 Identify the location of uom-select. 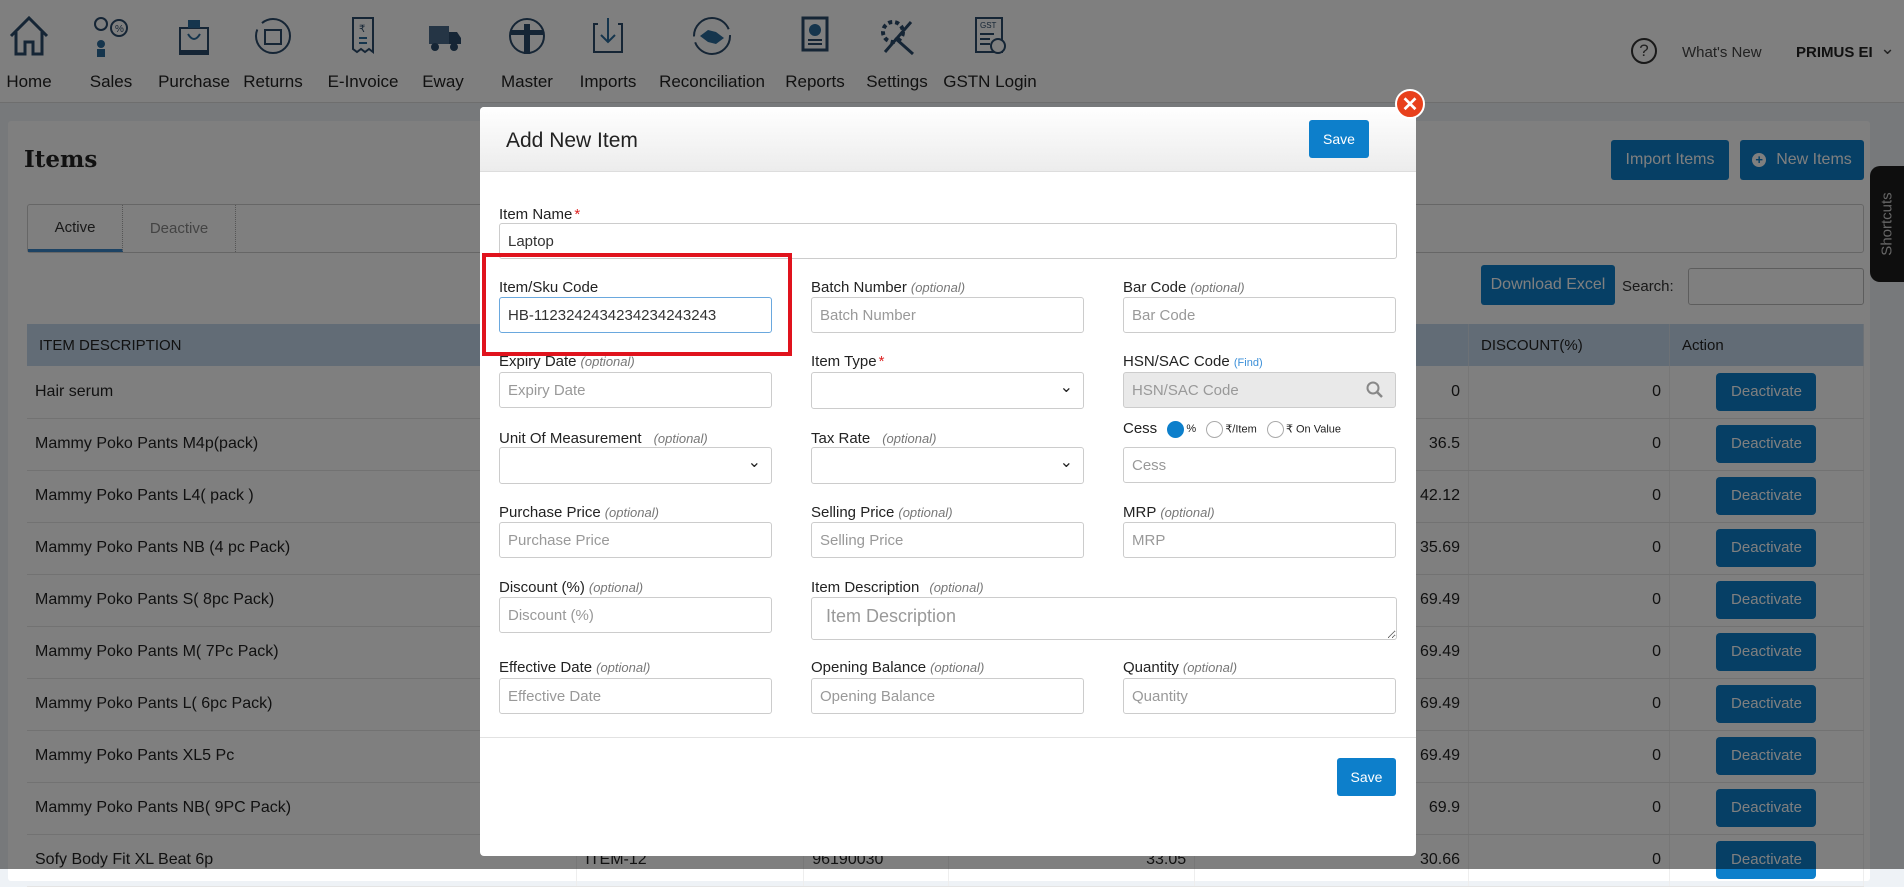
(635, 465).